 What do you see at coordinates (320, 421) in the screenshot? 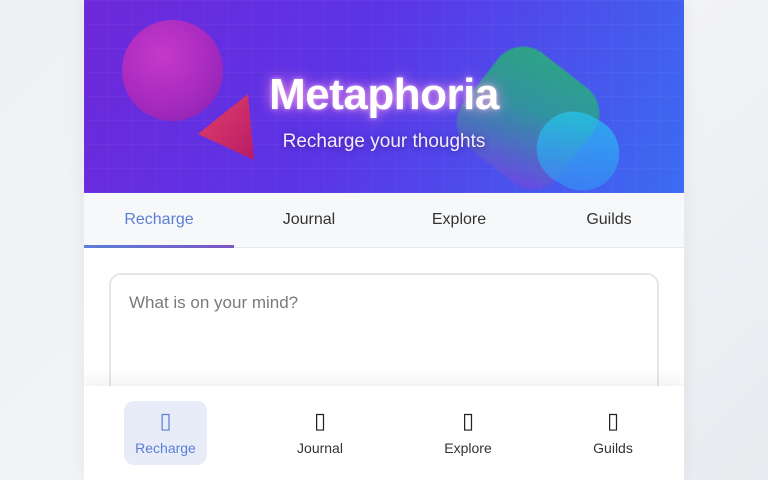
I see `journal-icon: ▯` at bounding box center [320, 421].